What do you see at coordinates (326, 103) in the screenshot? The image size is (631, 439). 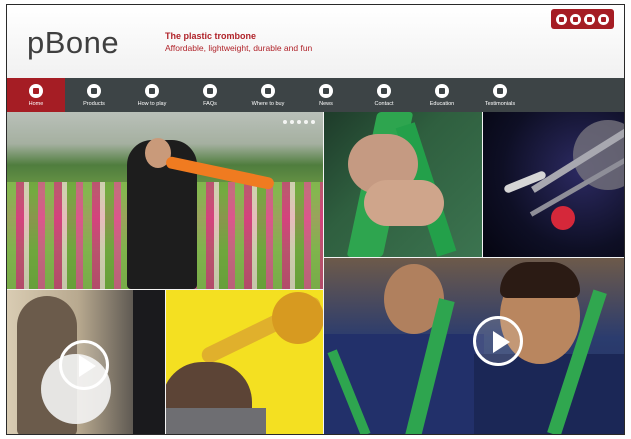 I see `nav-item-label: News` at bounding box center [326, 103].